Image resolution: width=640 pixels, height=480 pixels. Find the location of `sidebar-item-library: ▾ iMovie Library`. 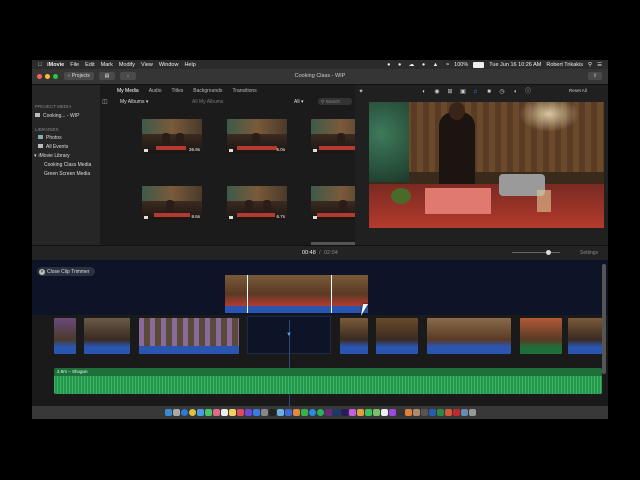

sidebar-item-library: ▾ iMovie Library is located at coordinates (52, 156).